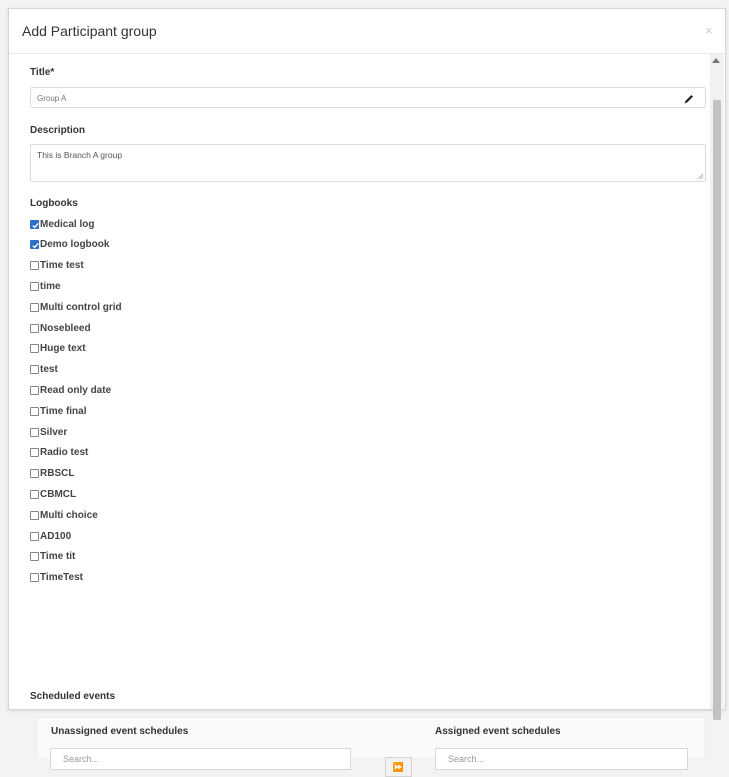 The image size is (729, 777). Describe the element at coordinates (368, 97) in the screenshot. I see `title-input: Group A` at that location.